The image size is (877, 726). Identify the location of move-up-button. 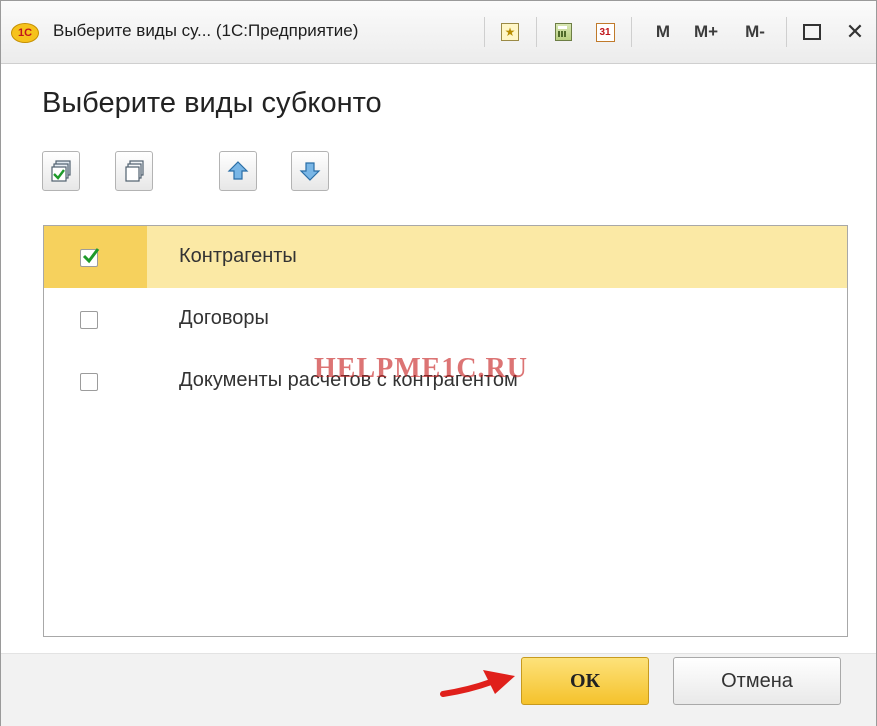
(238, 171).